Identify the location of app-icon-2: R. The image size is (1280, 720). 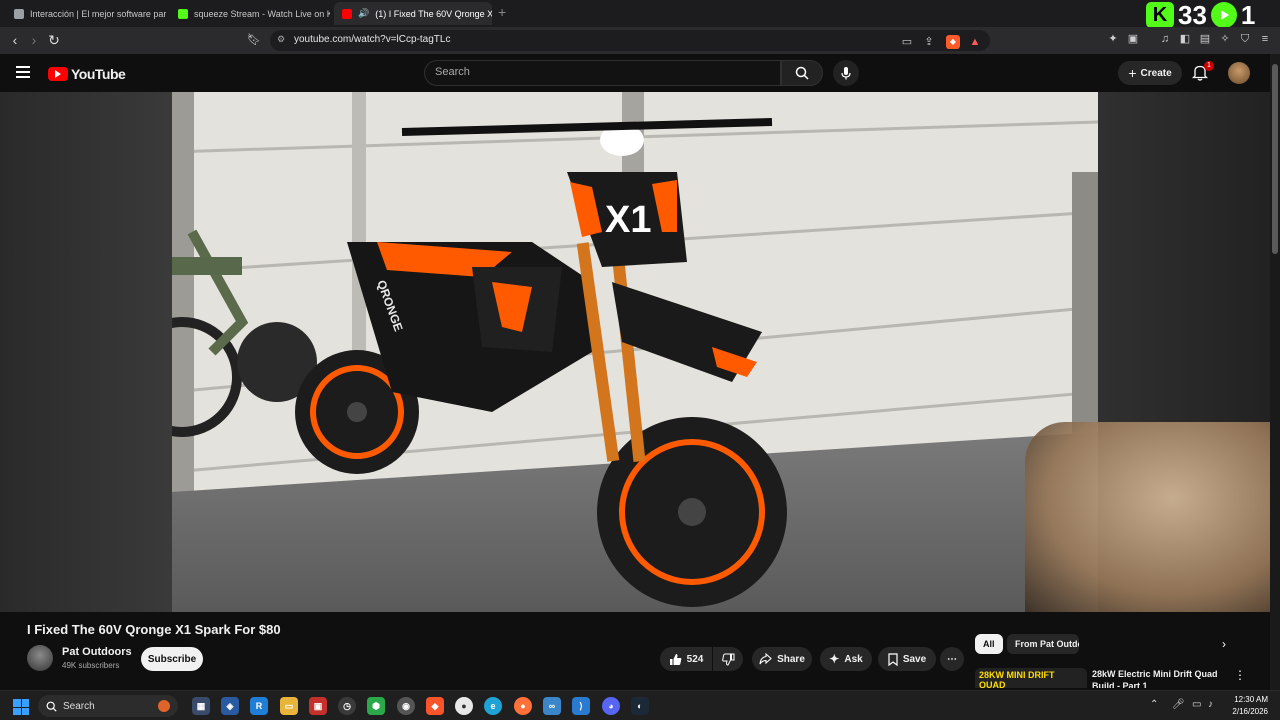
(259, 706).